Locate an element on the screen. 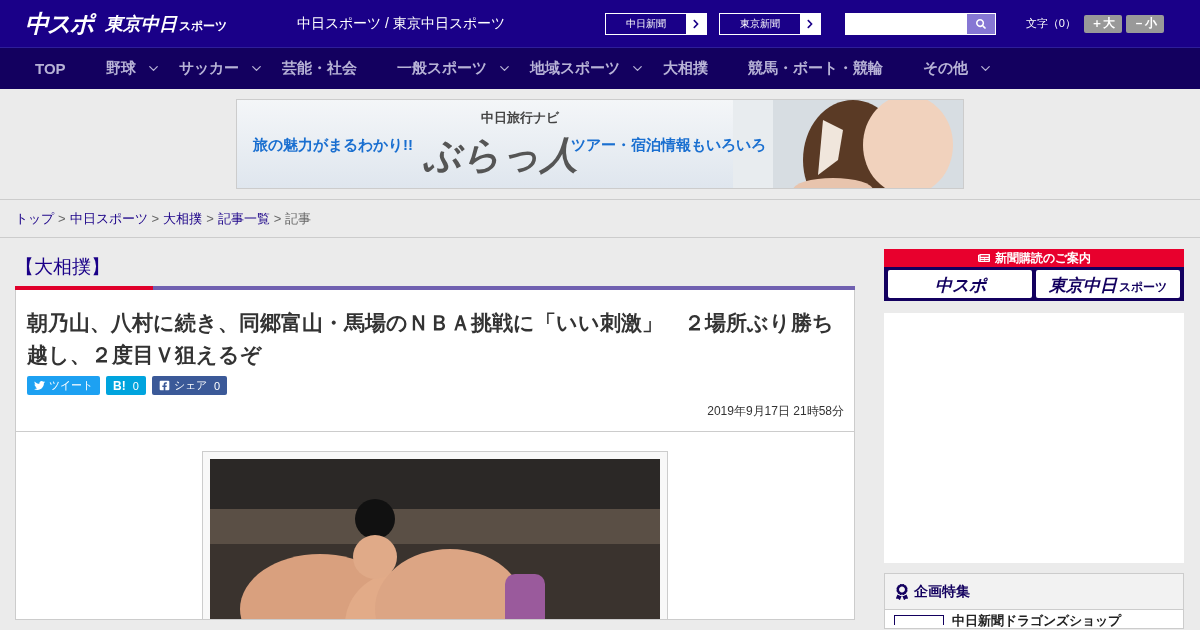  newspaper-logo-link: 中スポ is located at coordinates (960, 284).